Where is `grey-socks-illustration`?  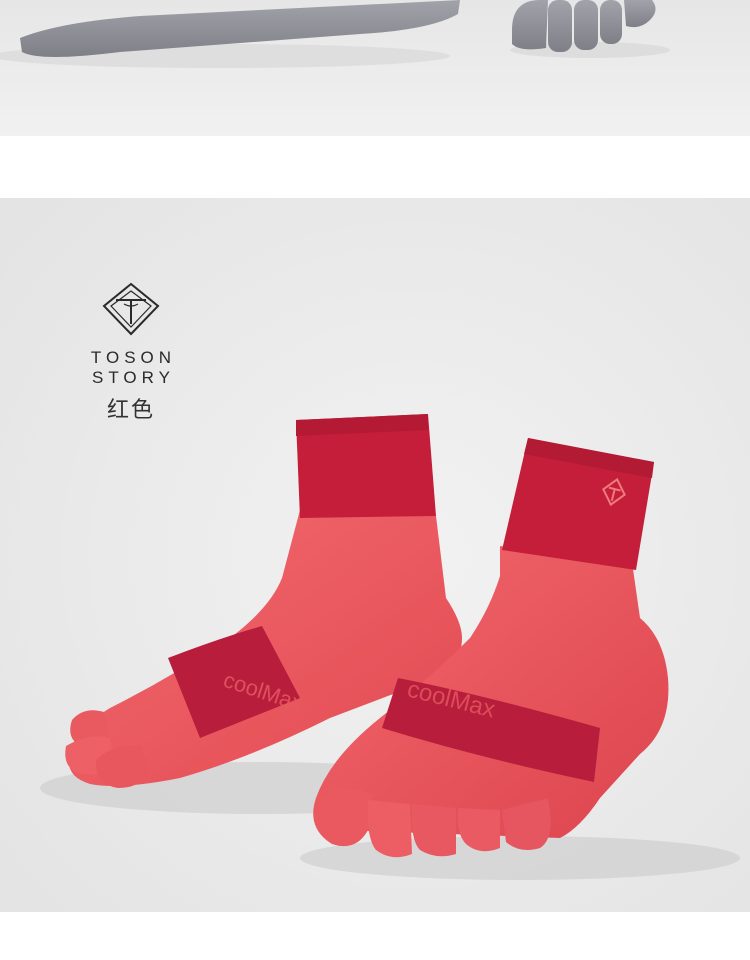
grey-socks-illustration is located at coordinates (375, 68).